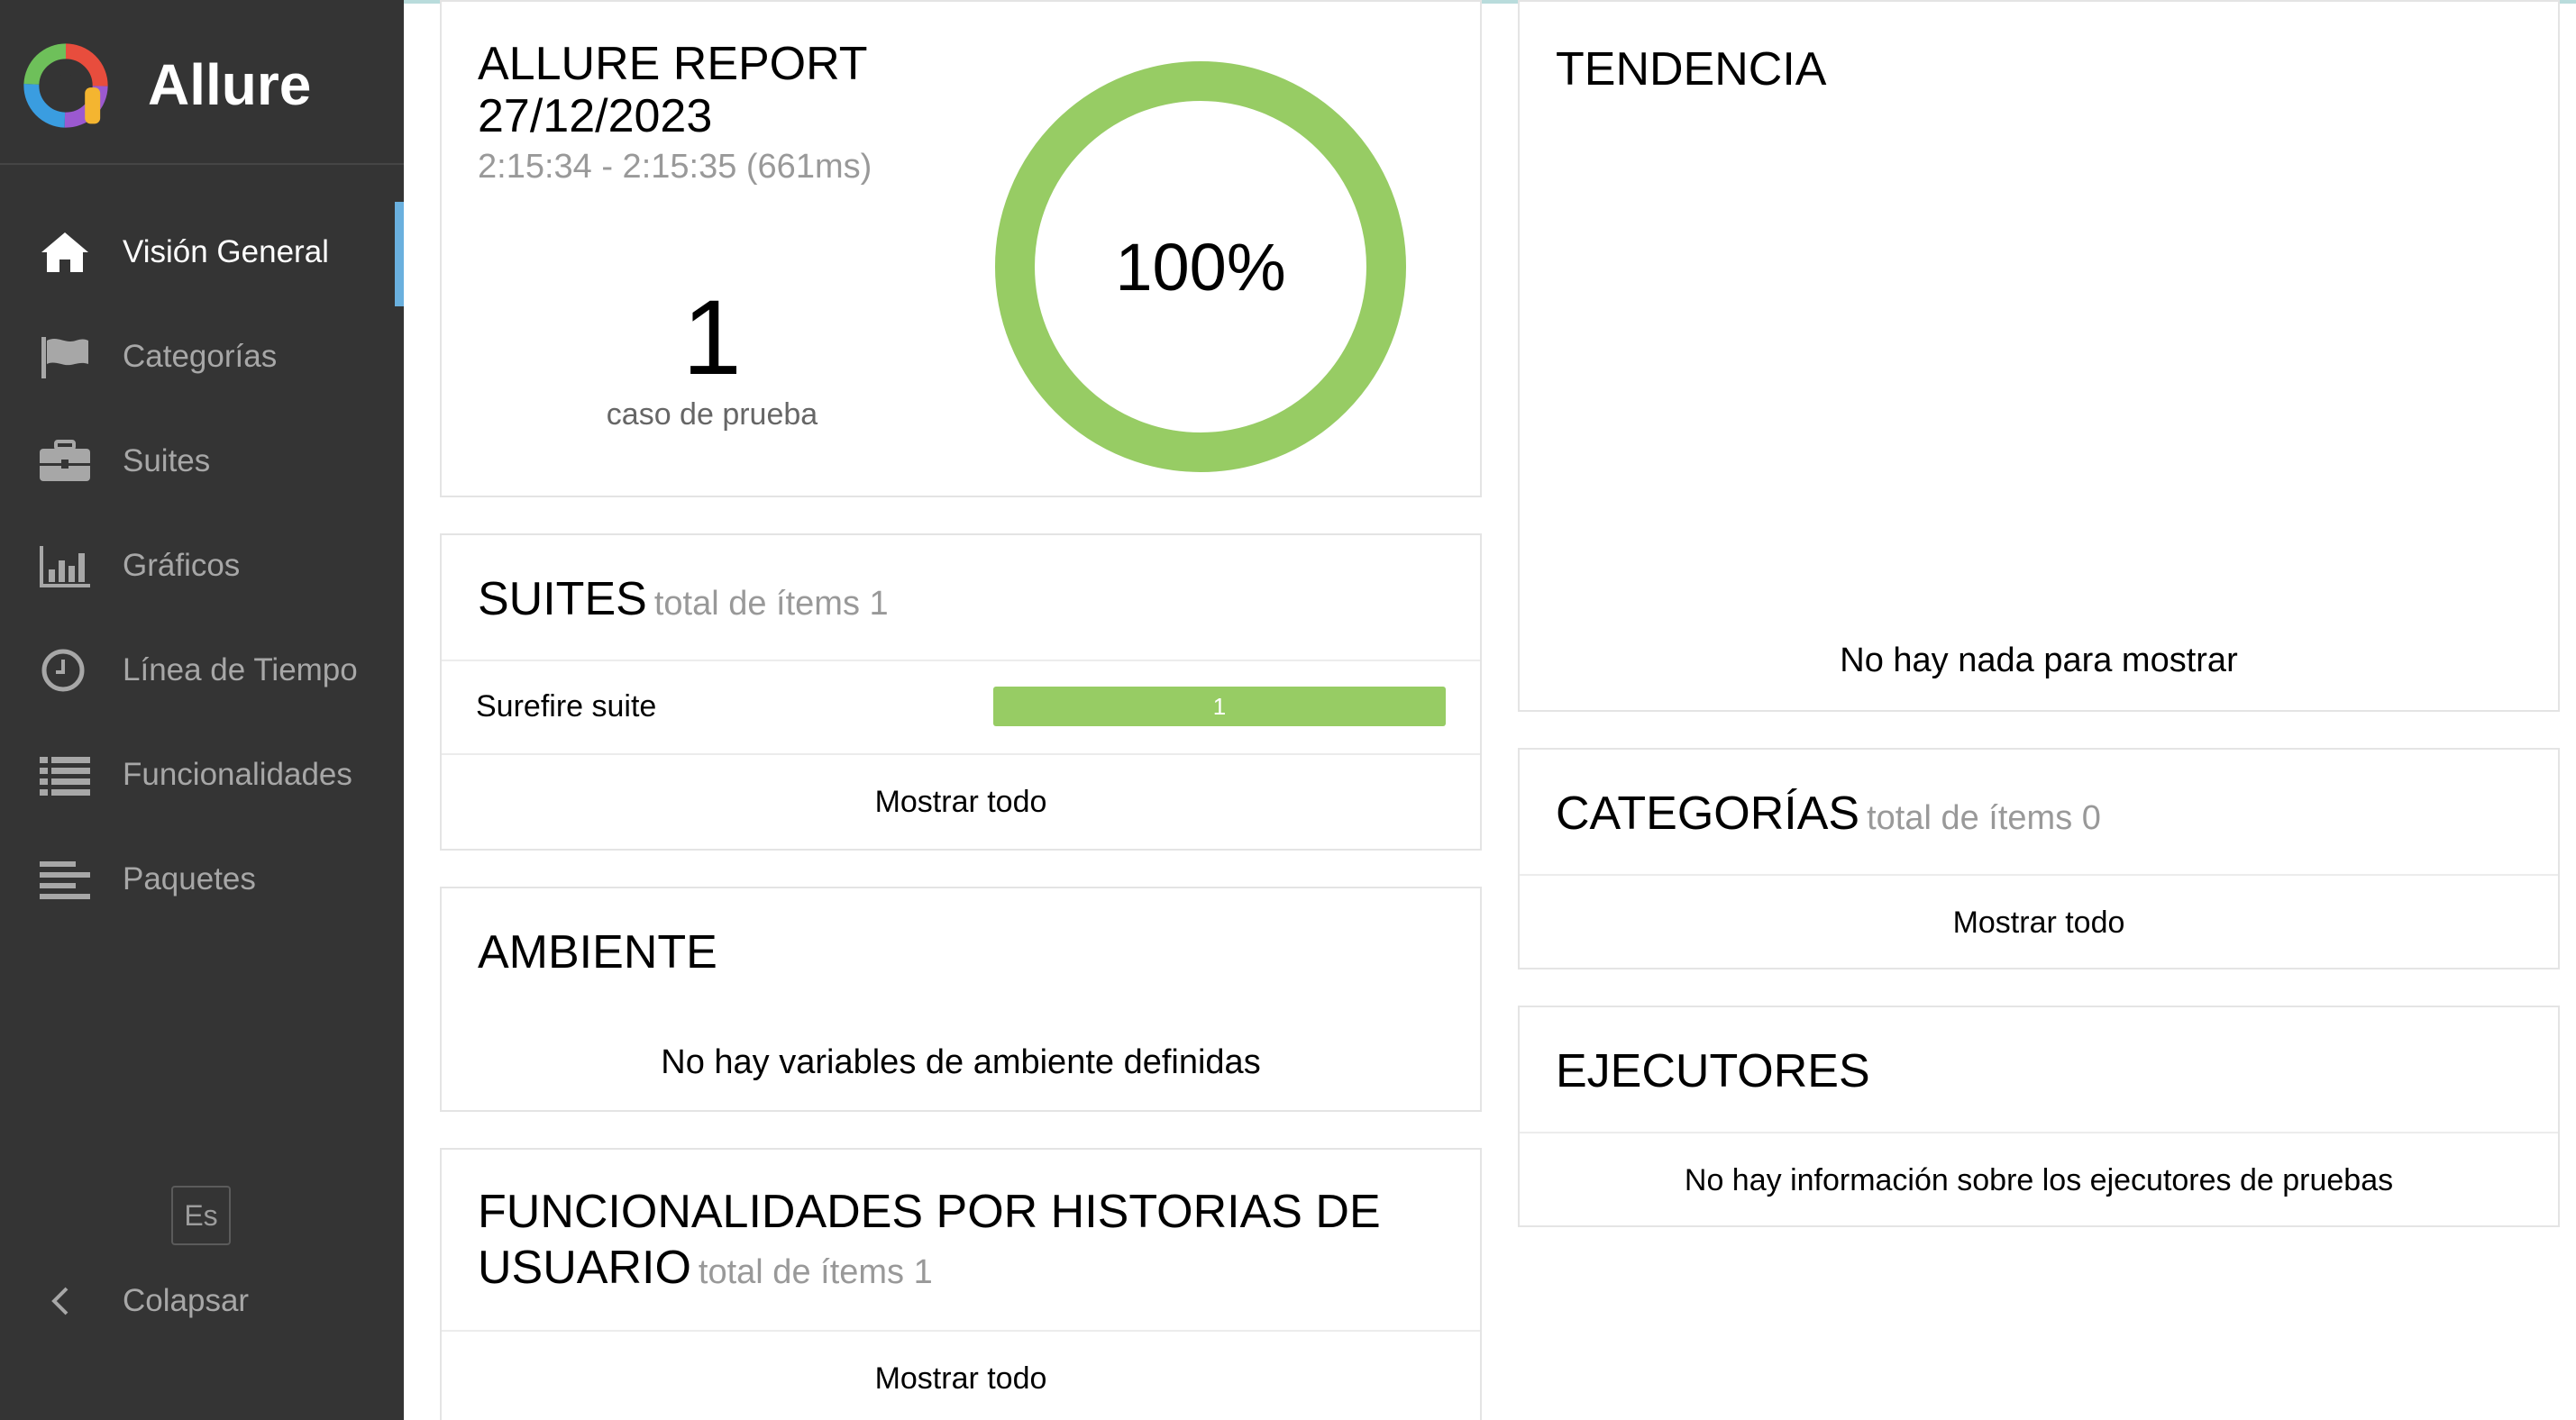  I want to click on sidebar-item-categories: Categorías, so click(202, 359).